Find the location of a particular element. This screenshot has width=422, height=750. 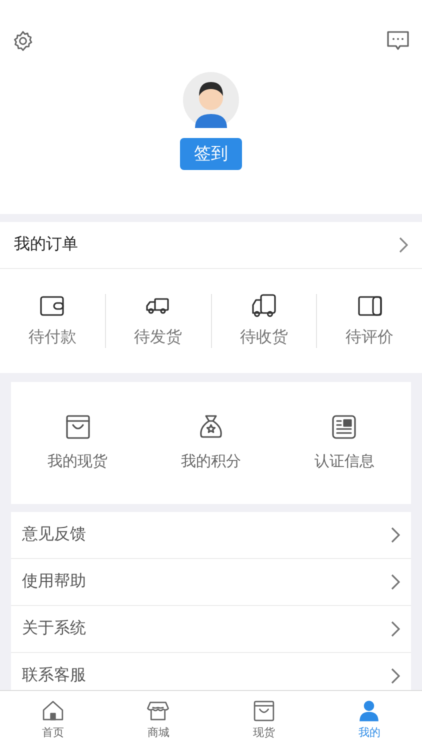

truck-icon is located at coordinates (264, 306).